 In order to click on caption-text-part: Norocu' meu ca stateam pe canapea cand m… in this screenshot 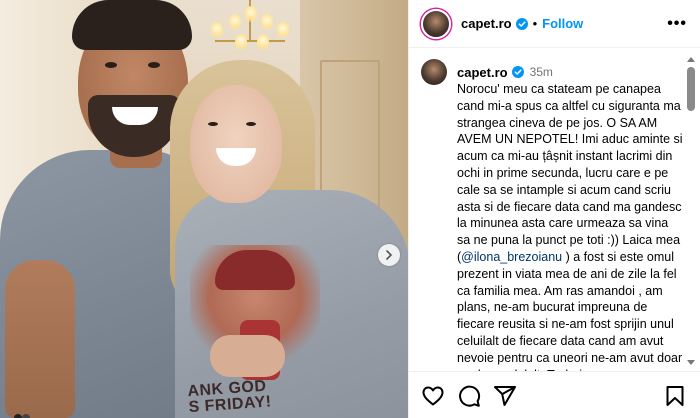, I will do `click(570, 173)`.